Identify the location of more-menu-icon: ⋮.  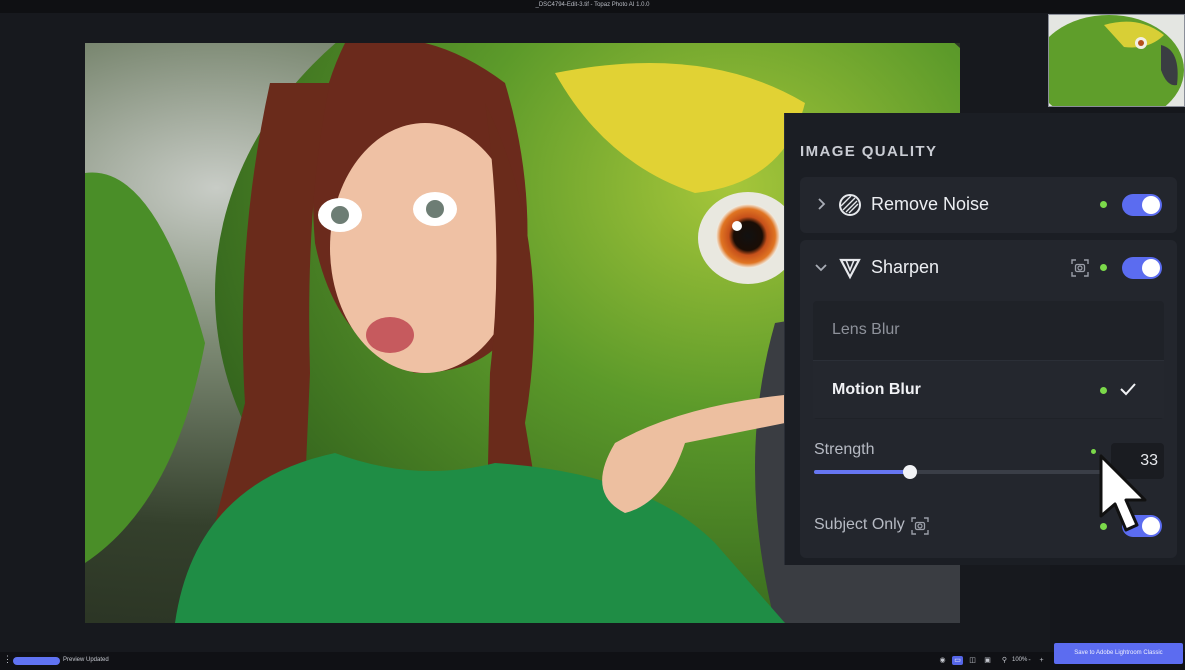
(7, 659).